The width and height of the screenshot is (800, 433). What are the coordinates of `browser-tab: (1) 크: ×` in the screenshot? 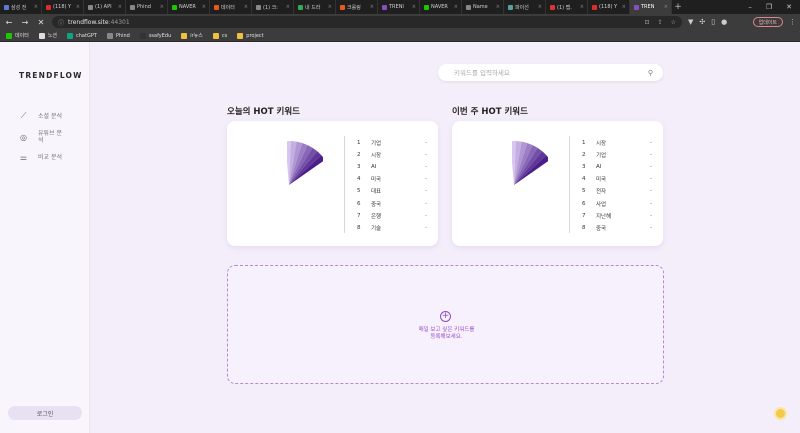 It's located at (273, 7).